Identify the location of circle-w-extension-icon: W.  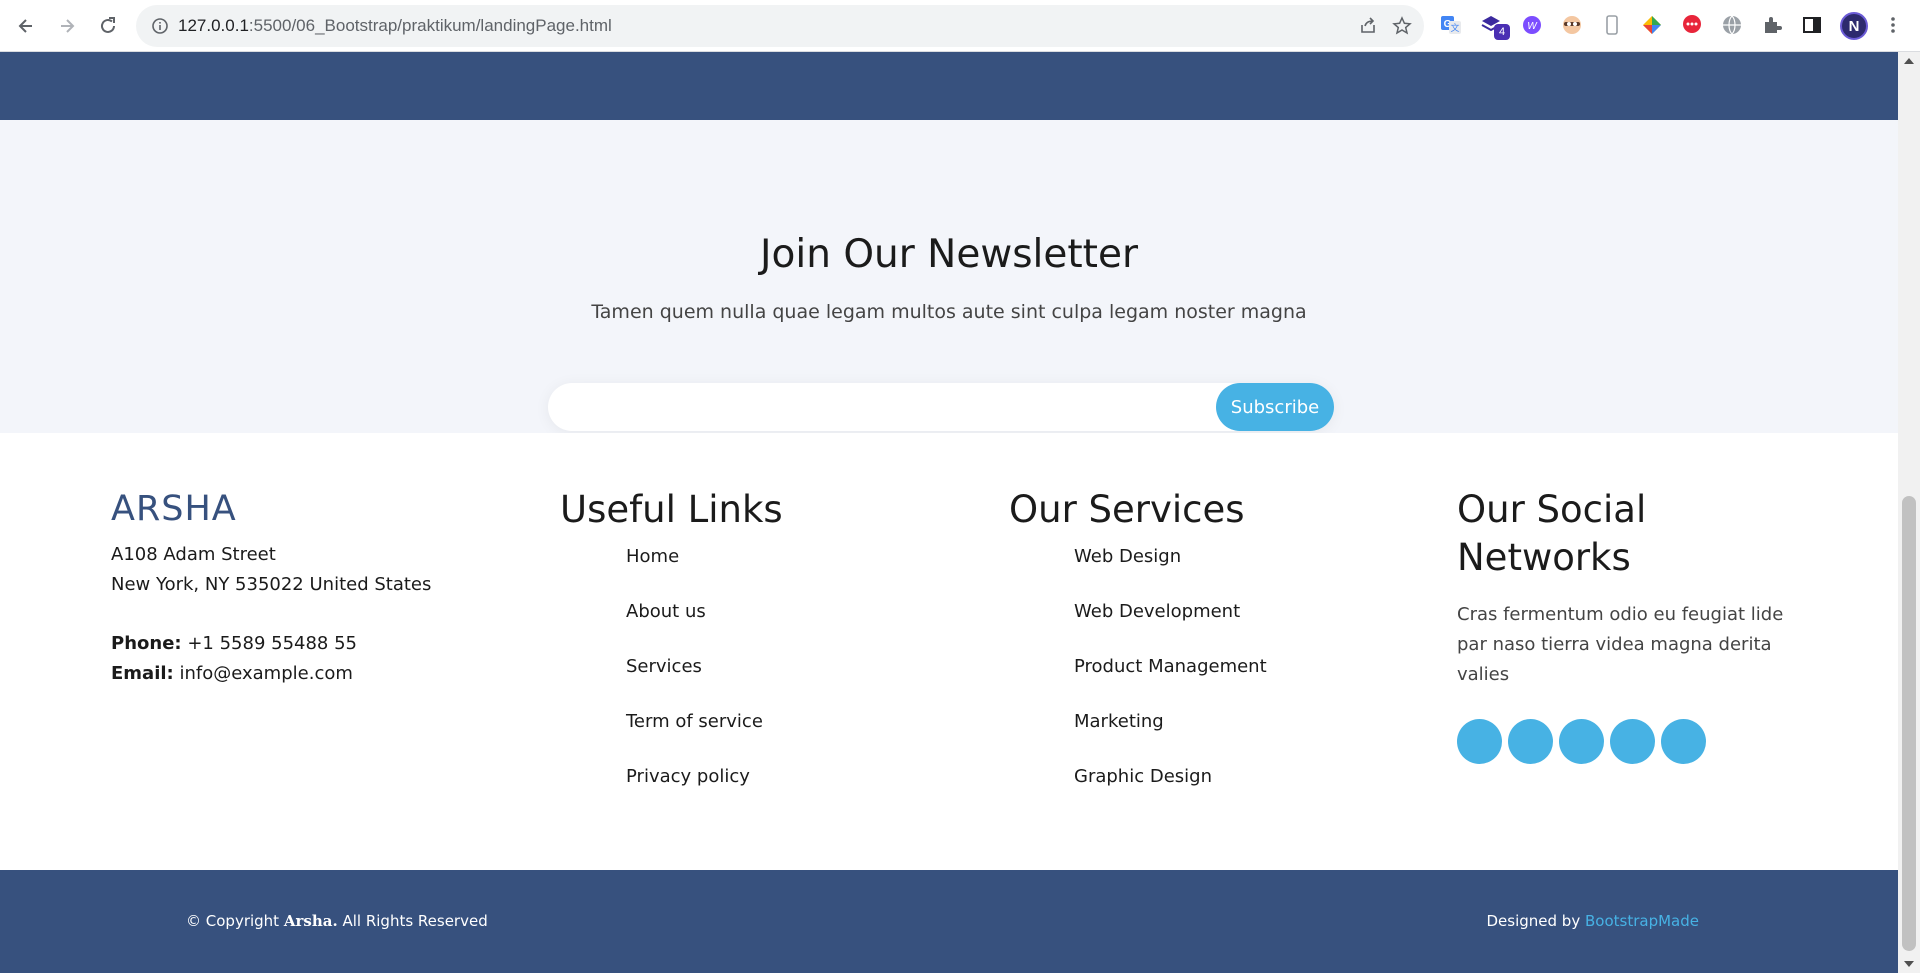
(1532, 25).